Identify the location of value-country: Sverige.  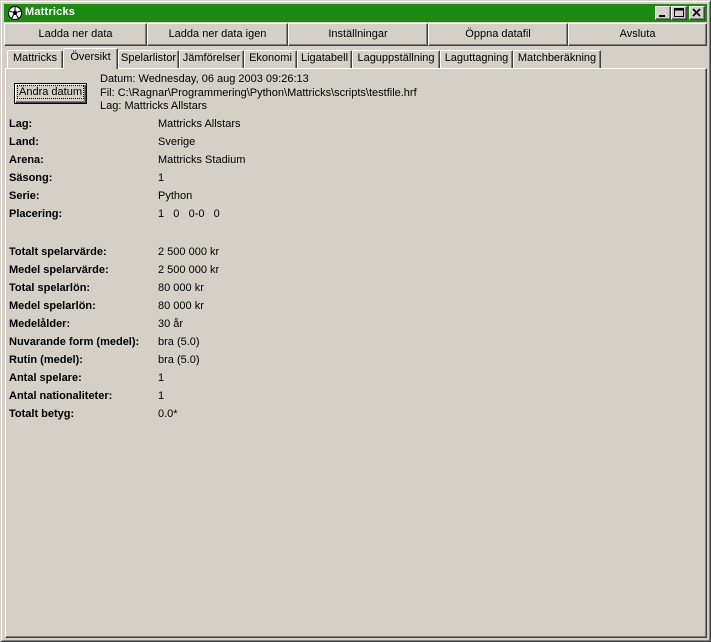
(177, 142).